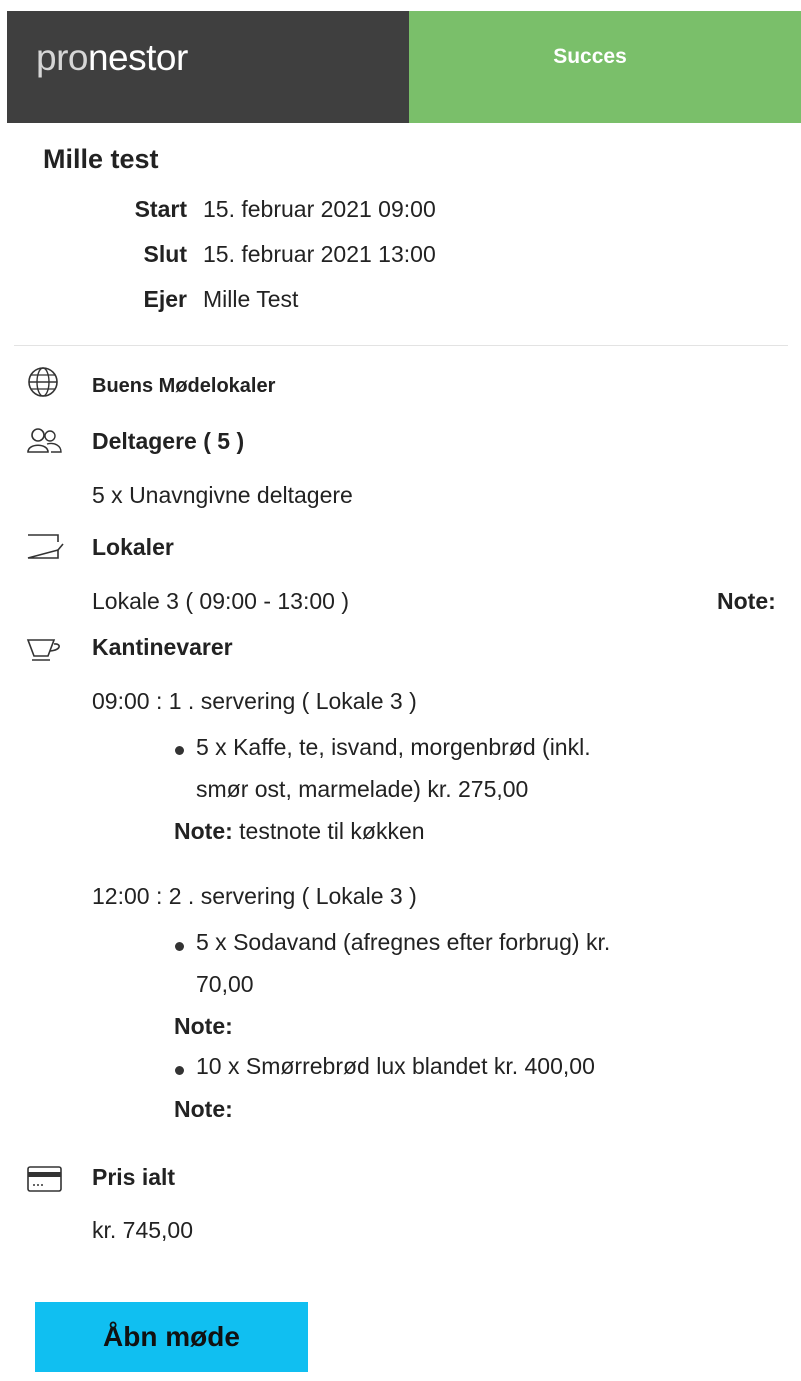  I want to click on credit-card-icon, so click(44, 1179).